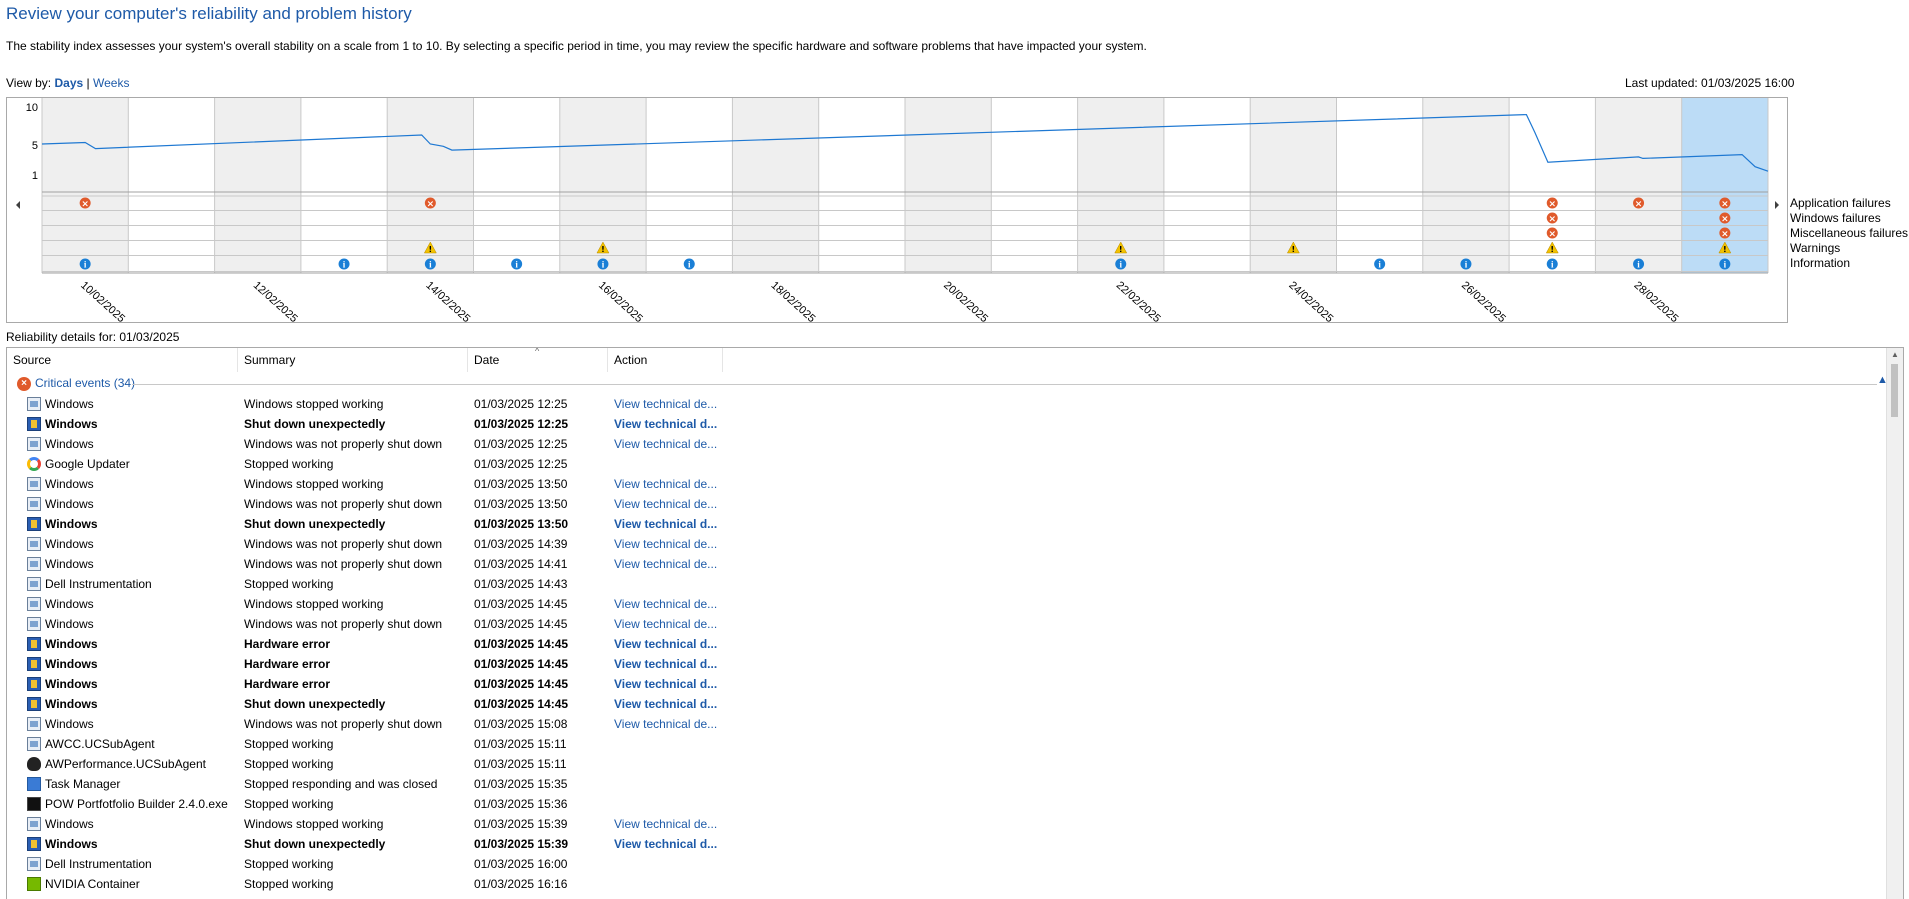 Image resolution: width=1909 pixels, height=899 pixels. I want to click on nvidia-icon, so click(34, 884).